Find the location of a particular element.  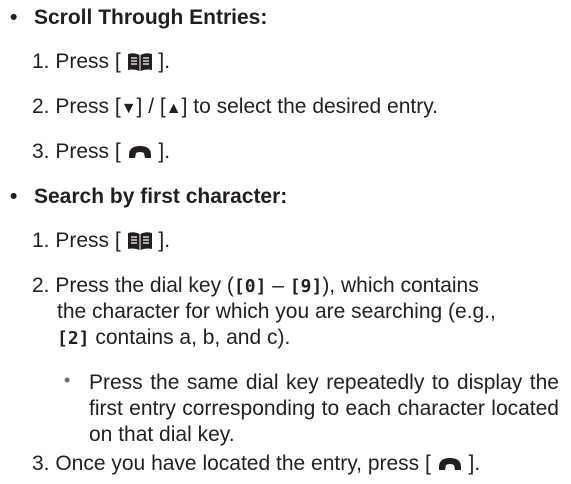

step-text: – is located at coordinates (278, 285).